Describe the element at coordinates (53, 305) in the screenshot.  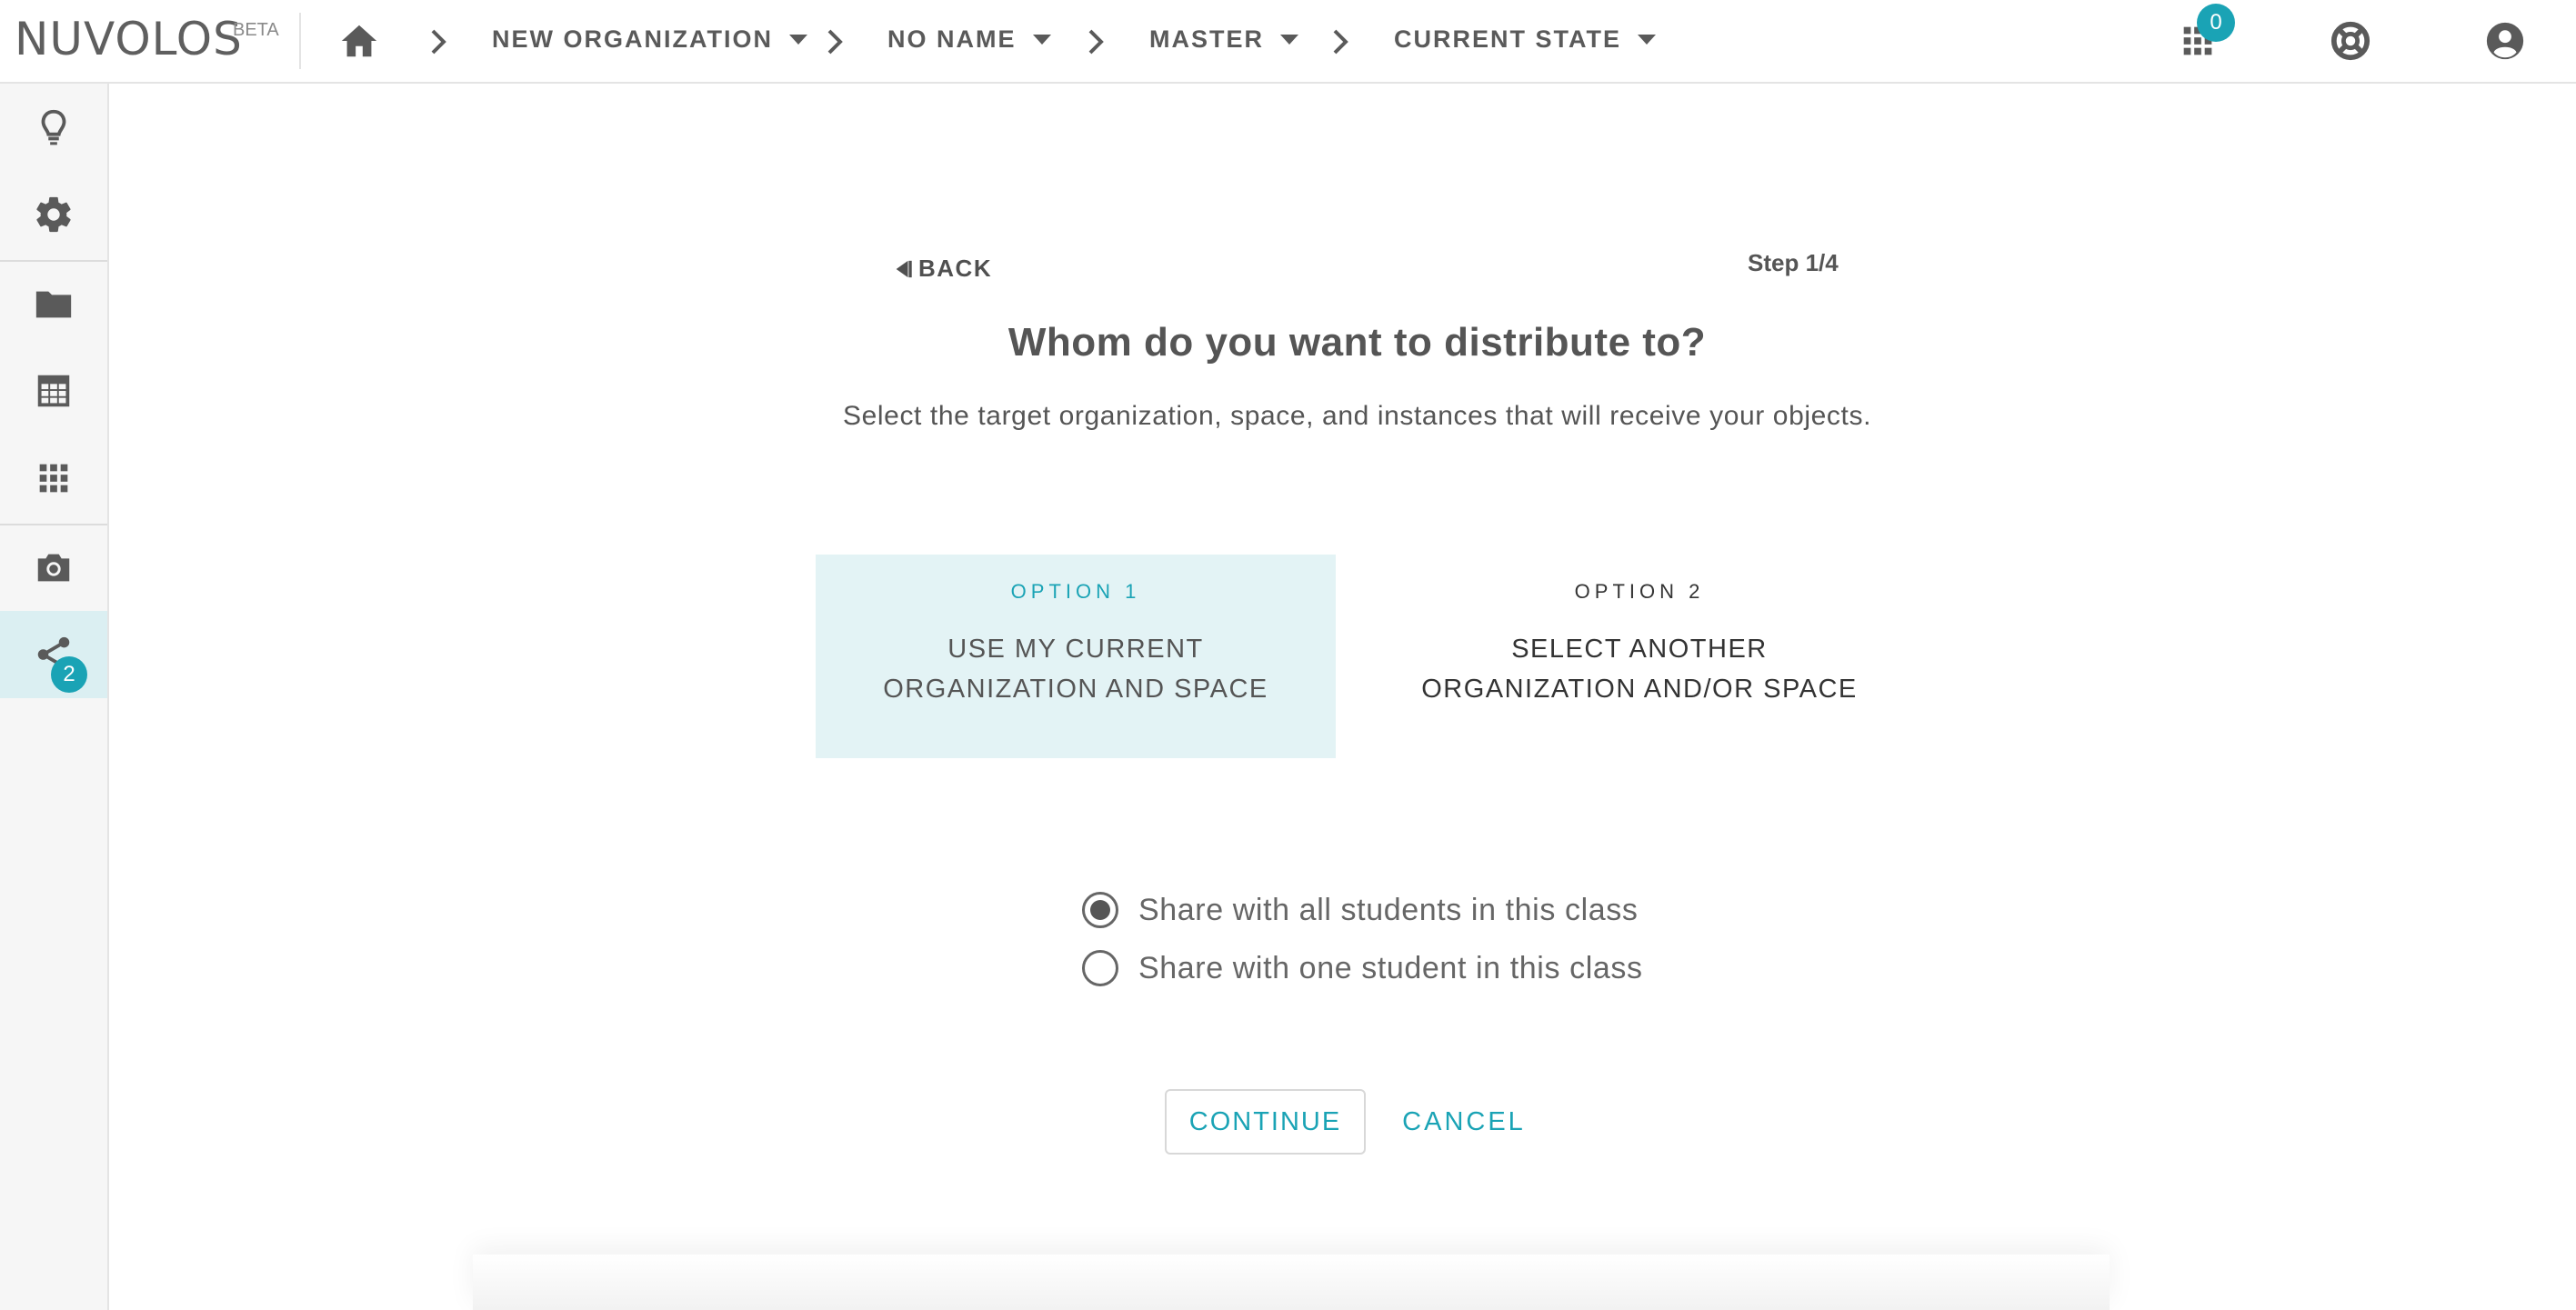
I see `folder-icon` at that location.